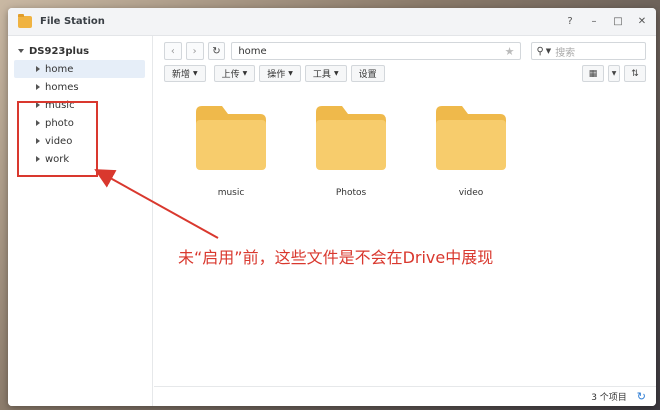 This screenshot has height=410, width=660. I want to click on path-bar: home ★, so click(376, 51).